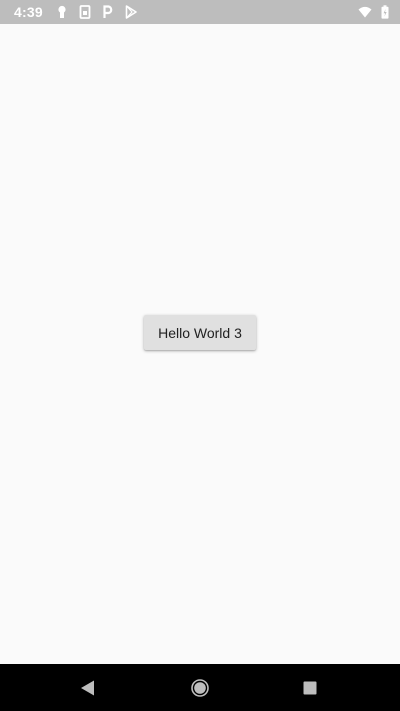 The image size is (400, 711). I want to click on wifi-icon, so click(365, 12).